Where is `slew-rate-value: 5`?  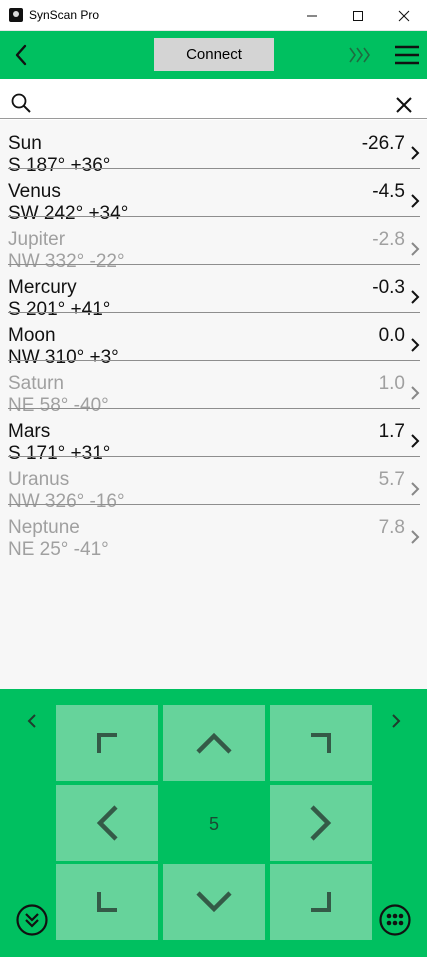
slew-rate-value: 5 is located at coordinates (213, 823).